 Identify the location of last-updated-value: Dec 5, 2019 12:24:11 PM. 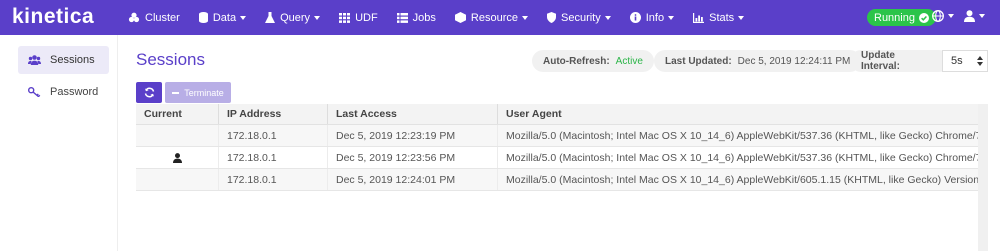
(794, 61).